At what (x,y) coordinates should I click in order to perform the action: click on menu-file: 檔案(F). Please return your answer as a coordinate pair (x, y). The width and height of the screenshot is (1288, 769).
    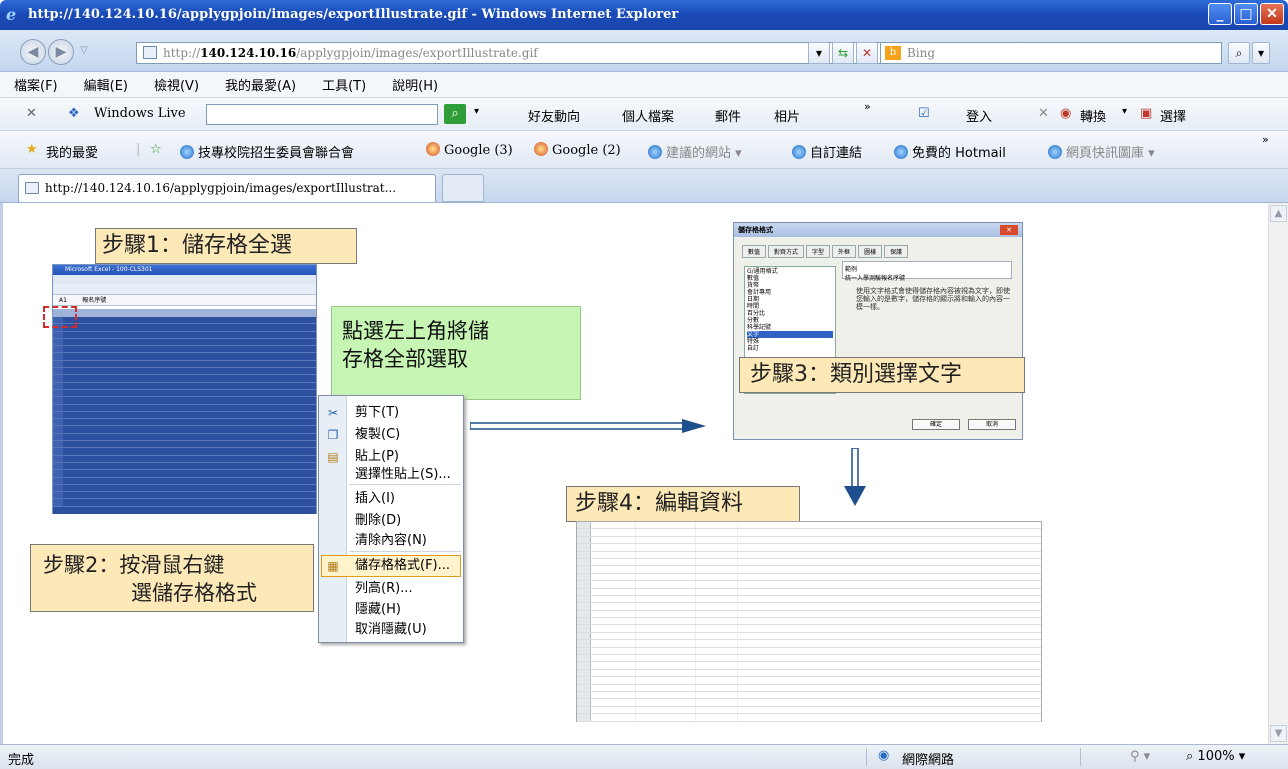
    Looking at the image, I should click on (36, 84).